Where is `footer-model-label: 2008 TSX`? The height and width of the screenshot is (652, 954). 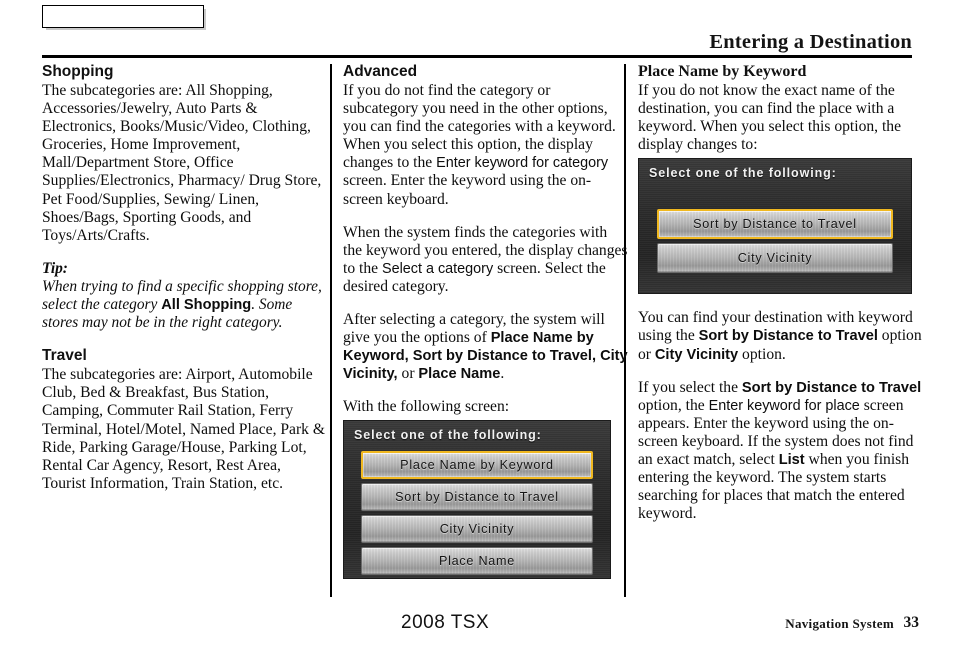
footer-model-label: 2008 TSX is located at coordinates (445, 622).